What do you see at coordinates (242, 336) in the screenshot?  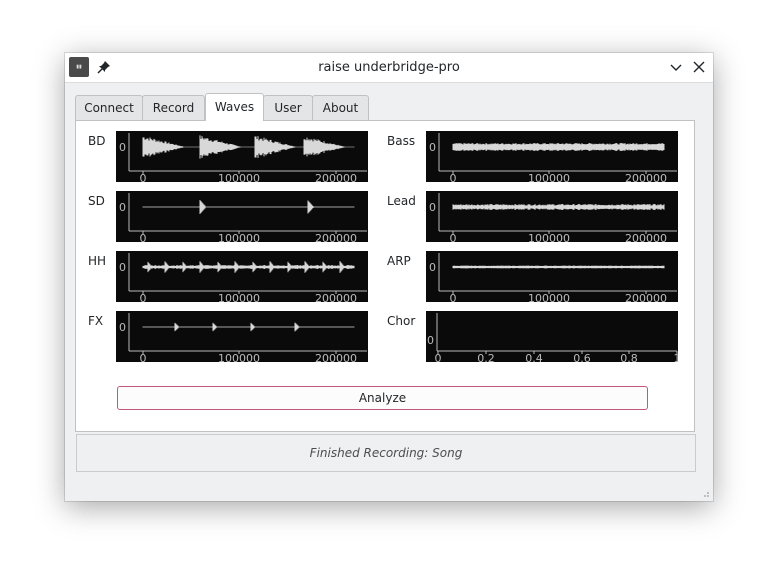 I see `waveform-plot-fx: 0 0 100000 200000` at bounding box center [242, 336].